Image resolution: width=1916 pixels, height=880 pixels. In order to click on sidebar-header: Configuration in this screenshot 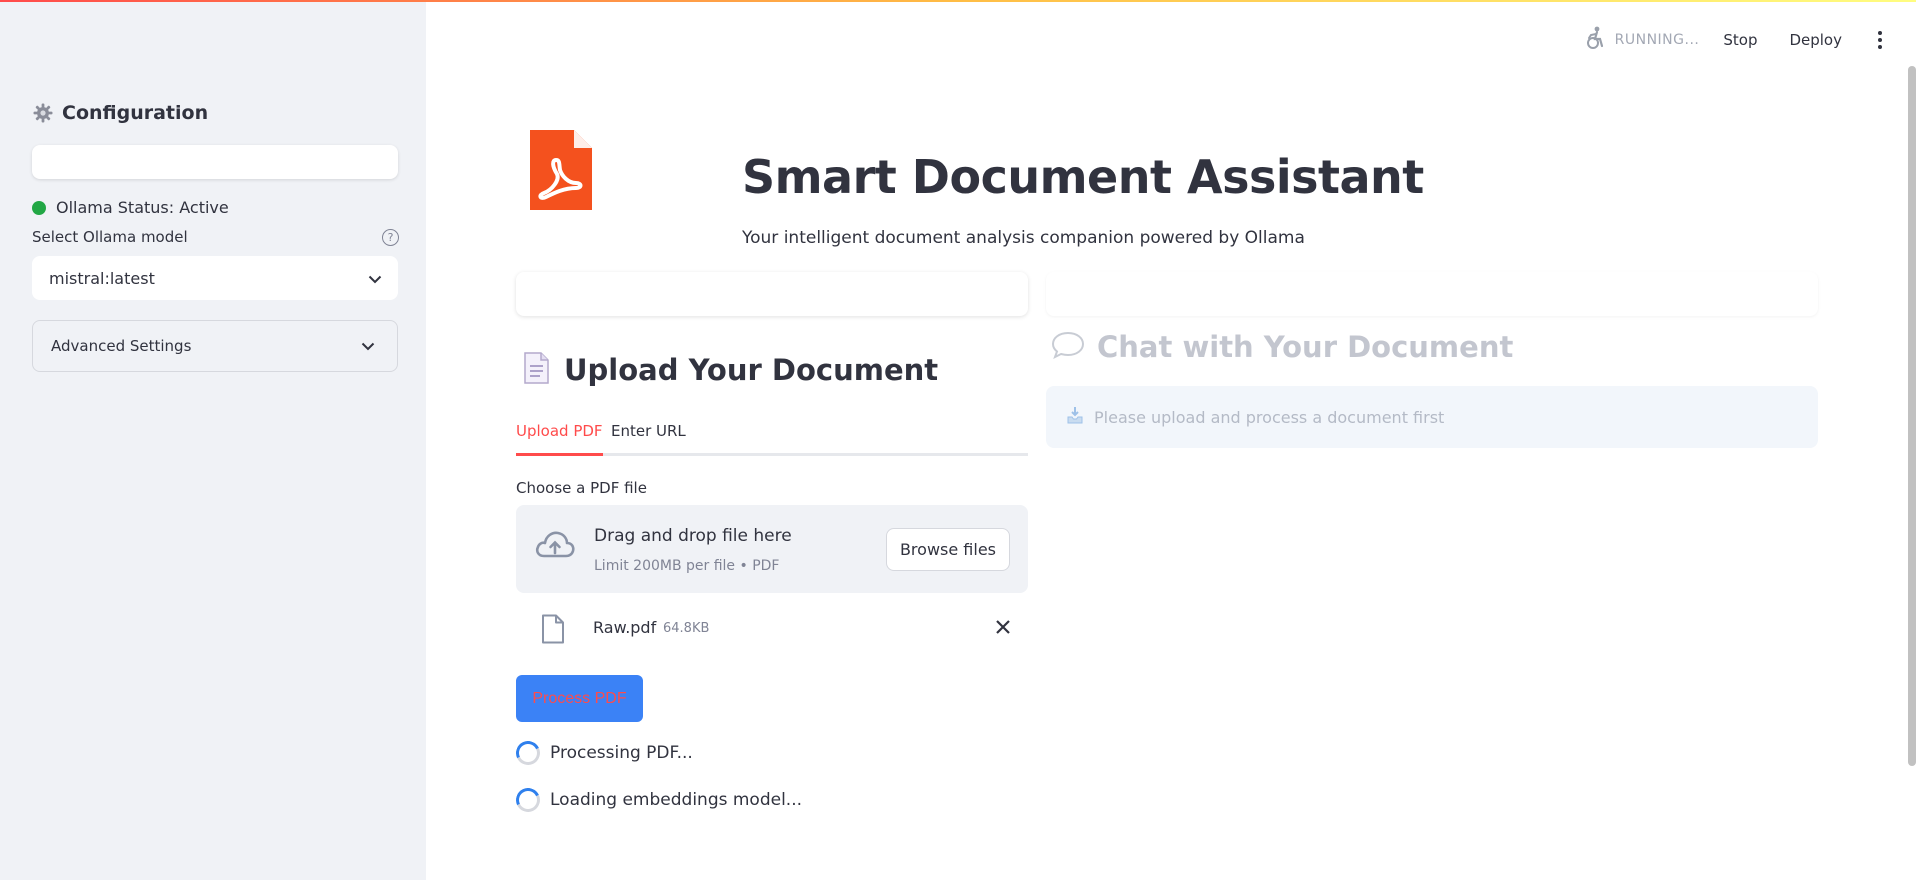, I will do `click(120, 113)`.